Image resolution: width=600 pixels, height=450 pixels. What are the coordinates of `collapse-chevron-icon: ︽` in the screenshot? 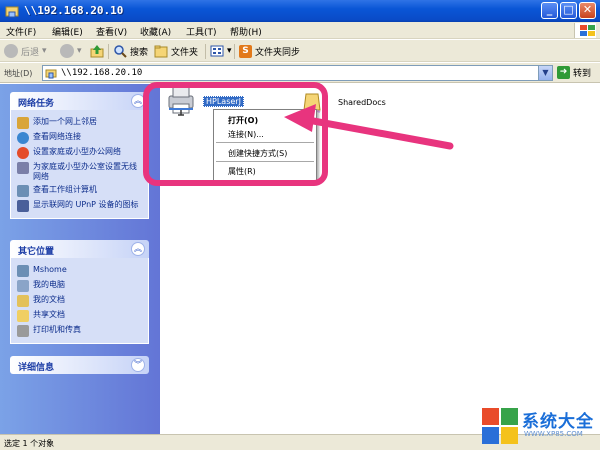 It's located at (138, 249).